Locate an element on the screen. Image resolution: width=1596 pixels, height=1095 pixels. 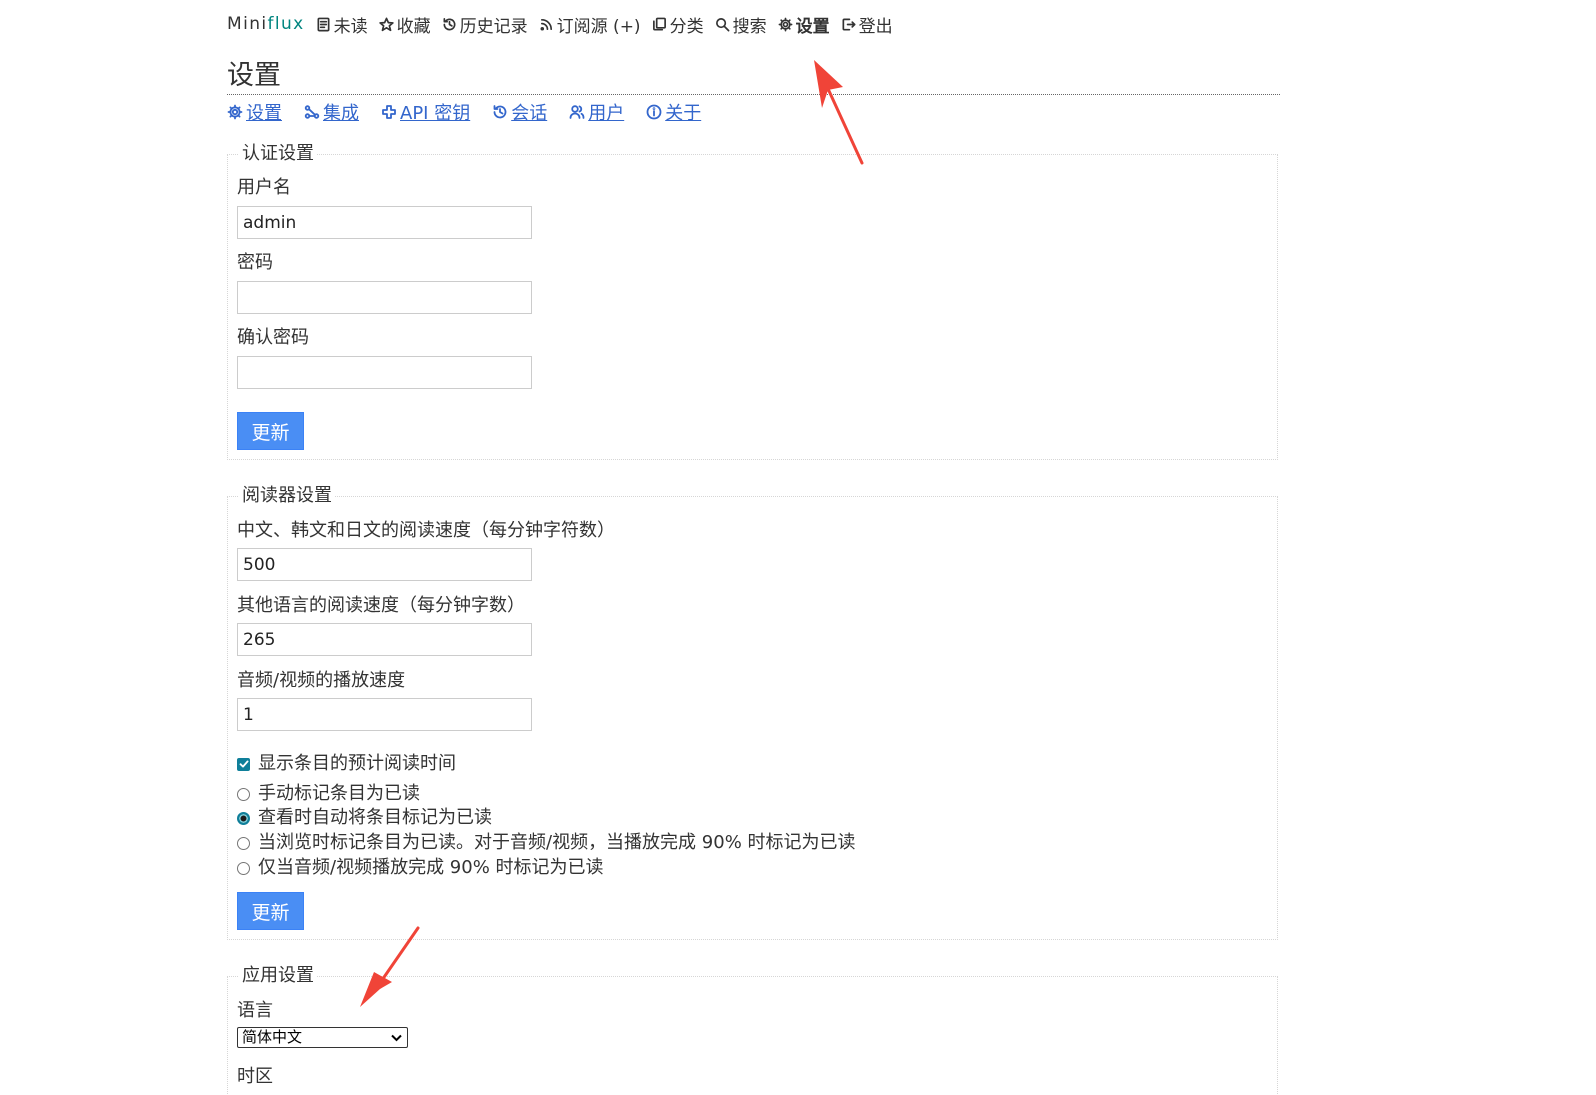
mark-read-manual-radio is located at coordinates (243, 794).